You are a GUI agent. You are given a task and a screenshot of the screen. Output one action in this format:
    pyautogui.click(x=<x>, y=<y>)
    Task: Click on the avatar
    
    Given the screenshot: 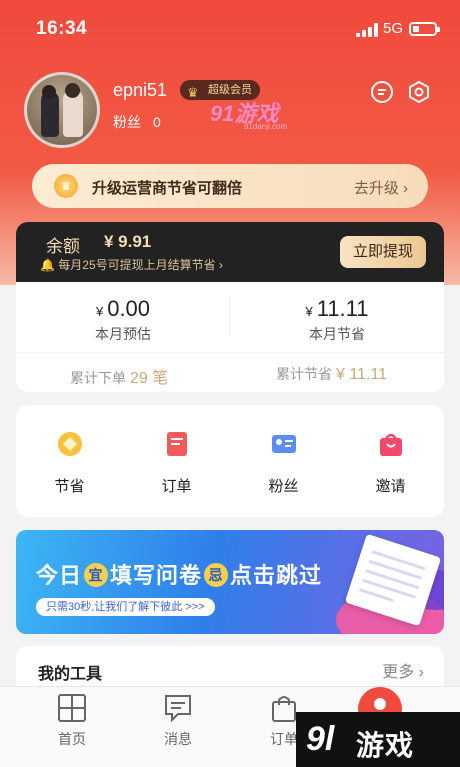 What is the action you would take?
    pyautogui.click(x=62, y=110)
    